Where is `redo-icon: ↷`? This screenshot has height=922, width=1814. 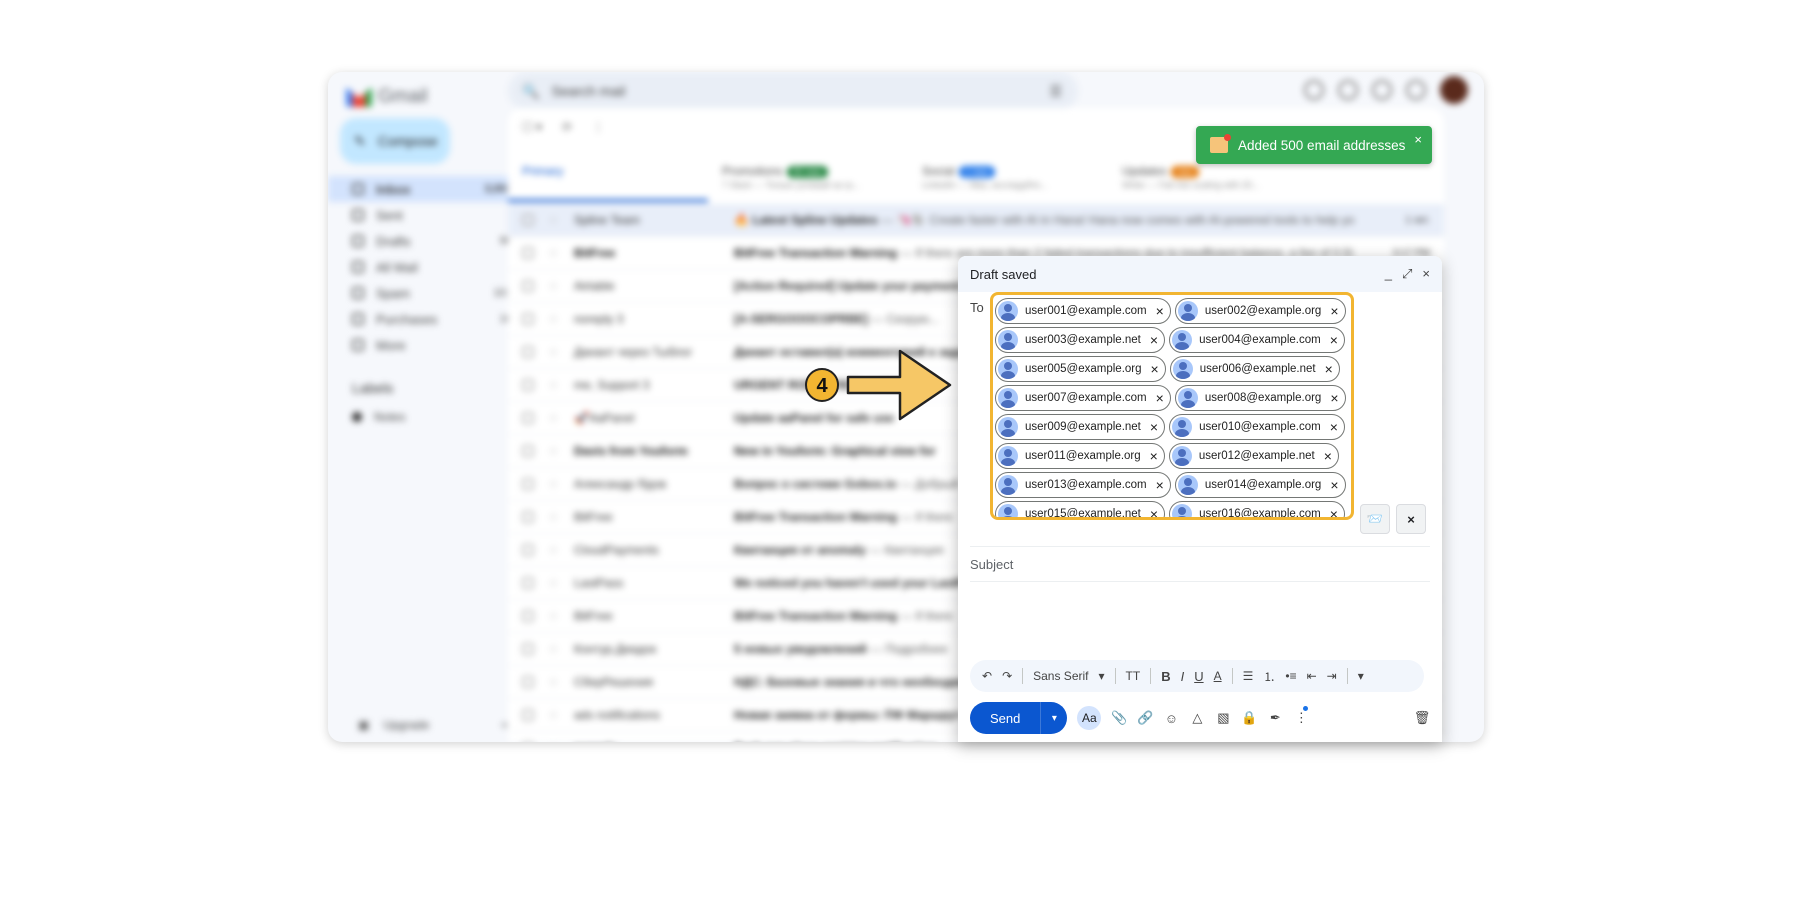
redo-icon: ↷ is located at coordinates (1007, 676).